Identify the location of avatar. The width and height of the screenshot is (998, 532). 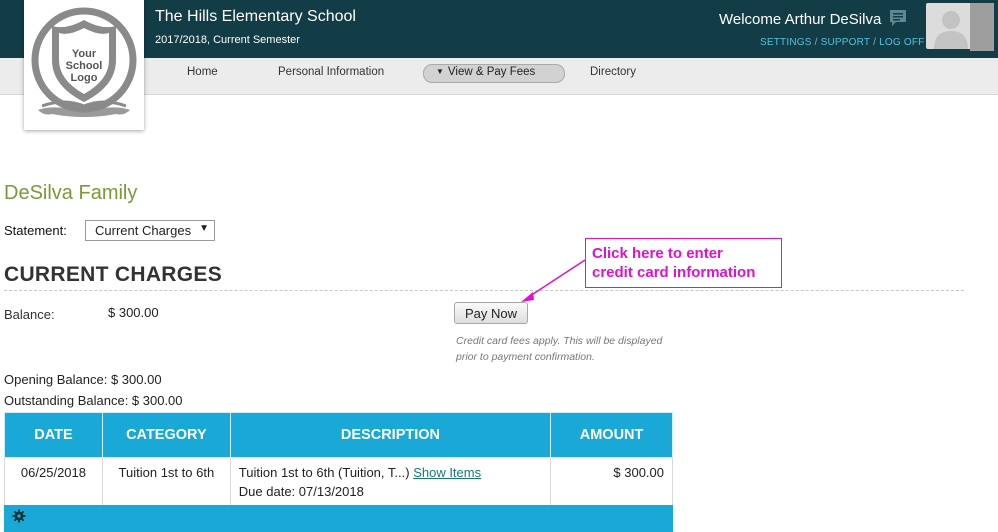
(951, 26).